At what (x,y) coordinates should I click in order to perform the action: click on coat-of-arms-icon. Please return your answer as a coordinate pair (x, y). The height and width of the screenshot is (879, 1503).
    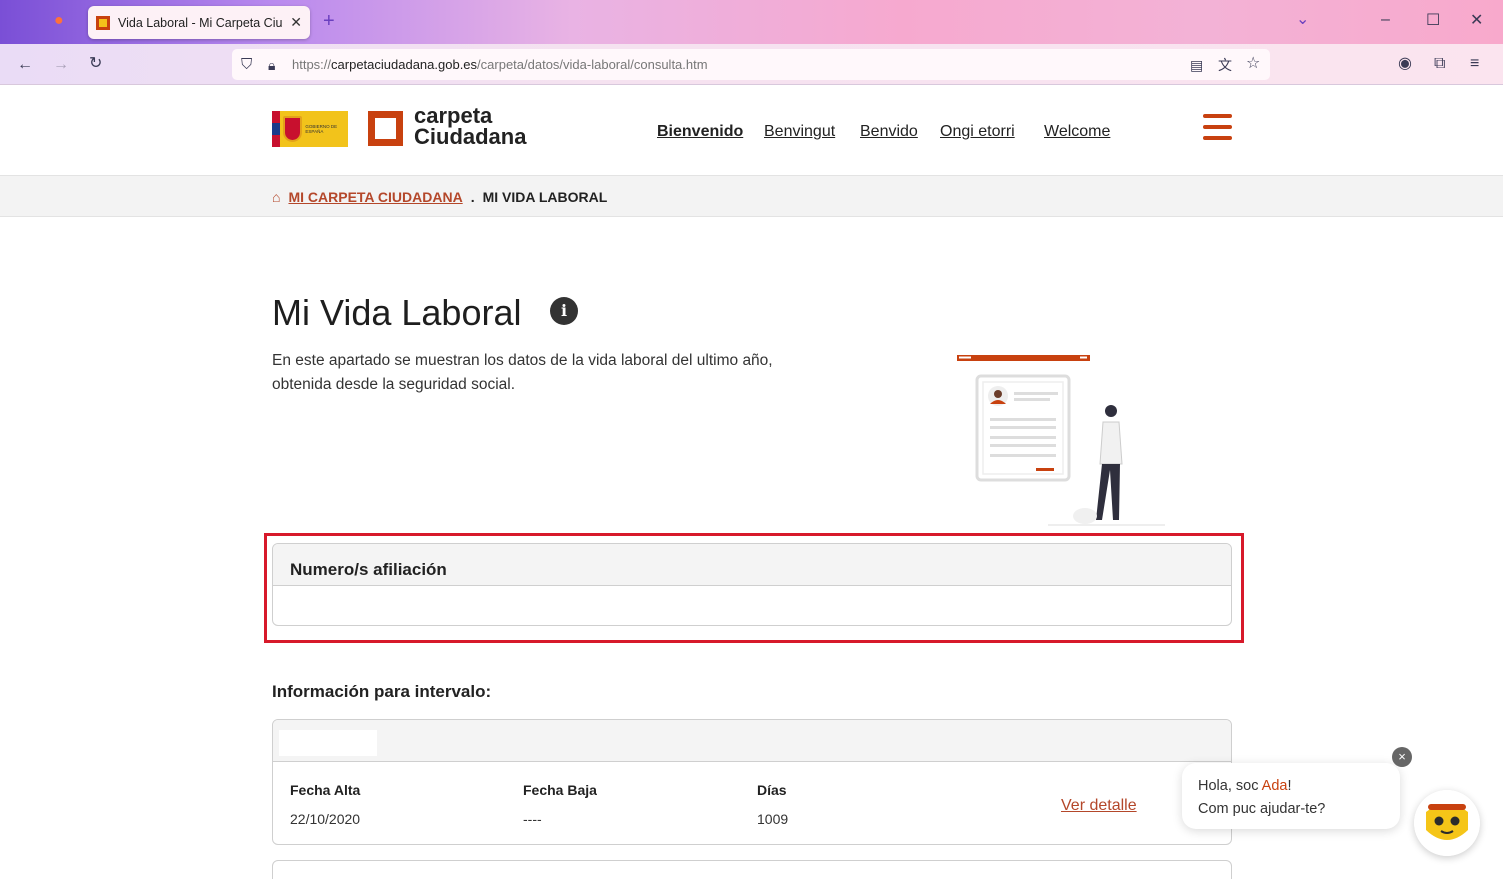
    Looking at the image, I should click on (293, 129).